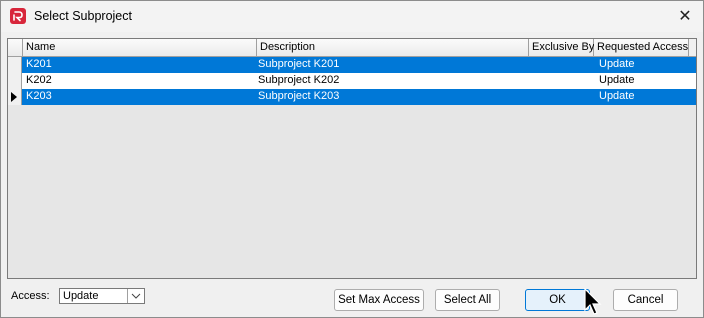  I want to click on current-row-arrow-icon, so click(14, 97).